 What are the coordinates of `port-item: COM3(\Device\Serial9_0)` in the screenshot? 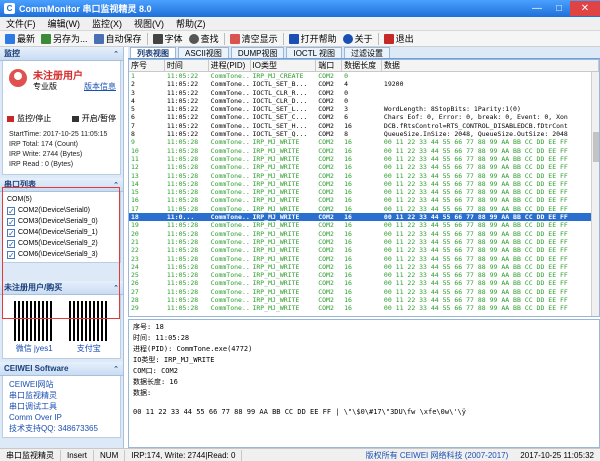 It's located at (61, 222).